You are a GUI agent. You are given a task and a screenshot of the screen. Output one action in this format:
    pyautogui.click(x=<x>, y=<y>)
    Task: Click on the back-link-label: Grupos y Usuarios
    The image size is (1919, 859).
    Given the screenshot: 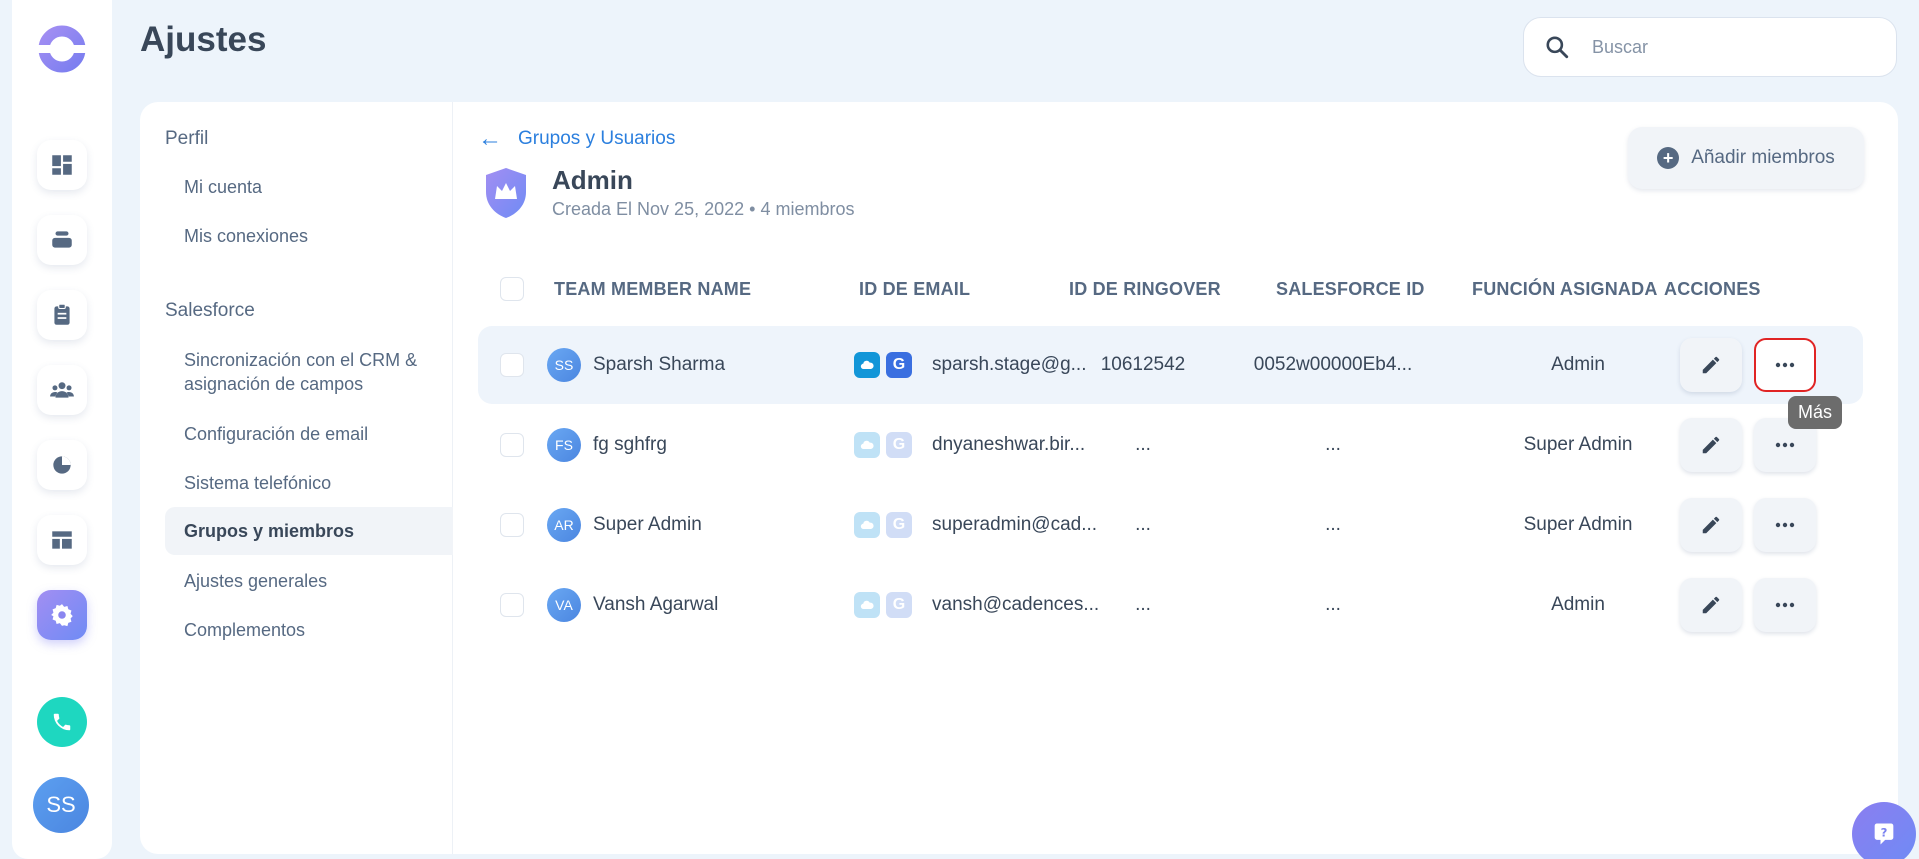 What is the action you would take?
    pyautogui.click(x=597, y=138)
    